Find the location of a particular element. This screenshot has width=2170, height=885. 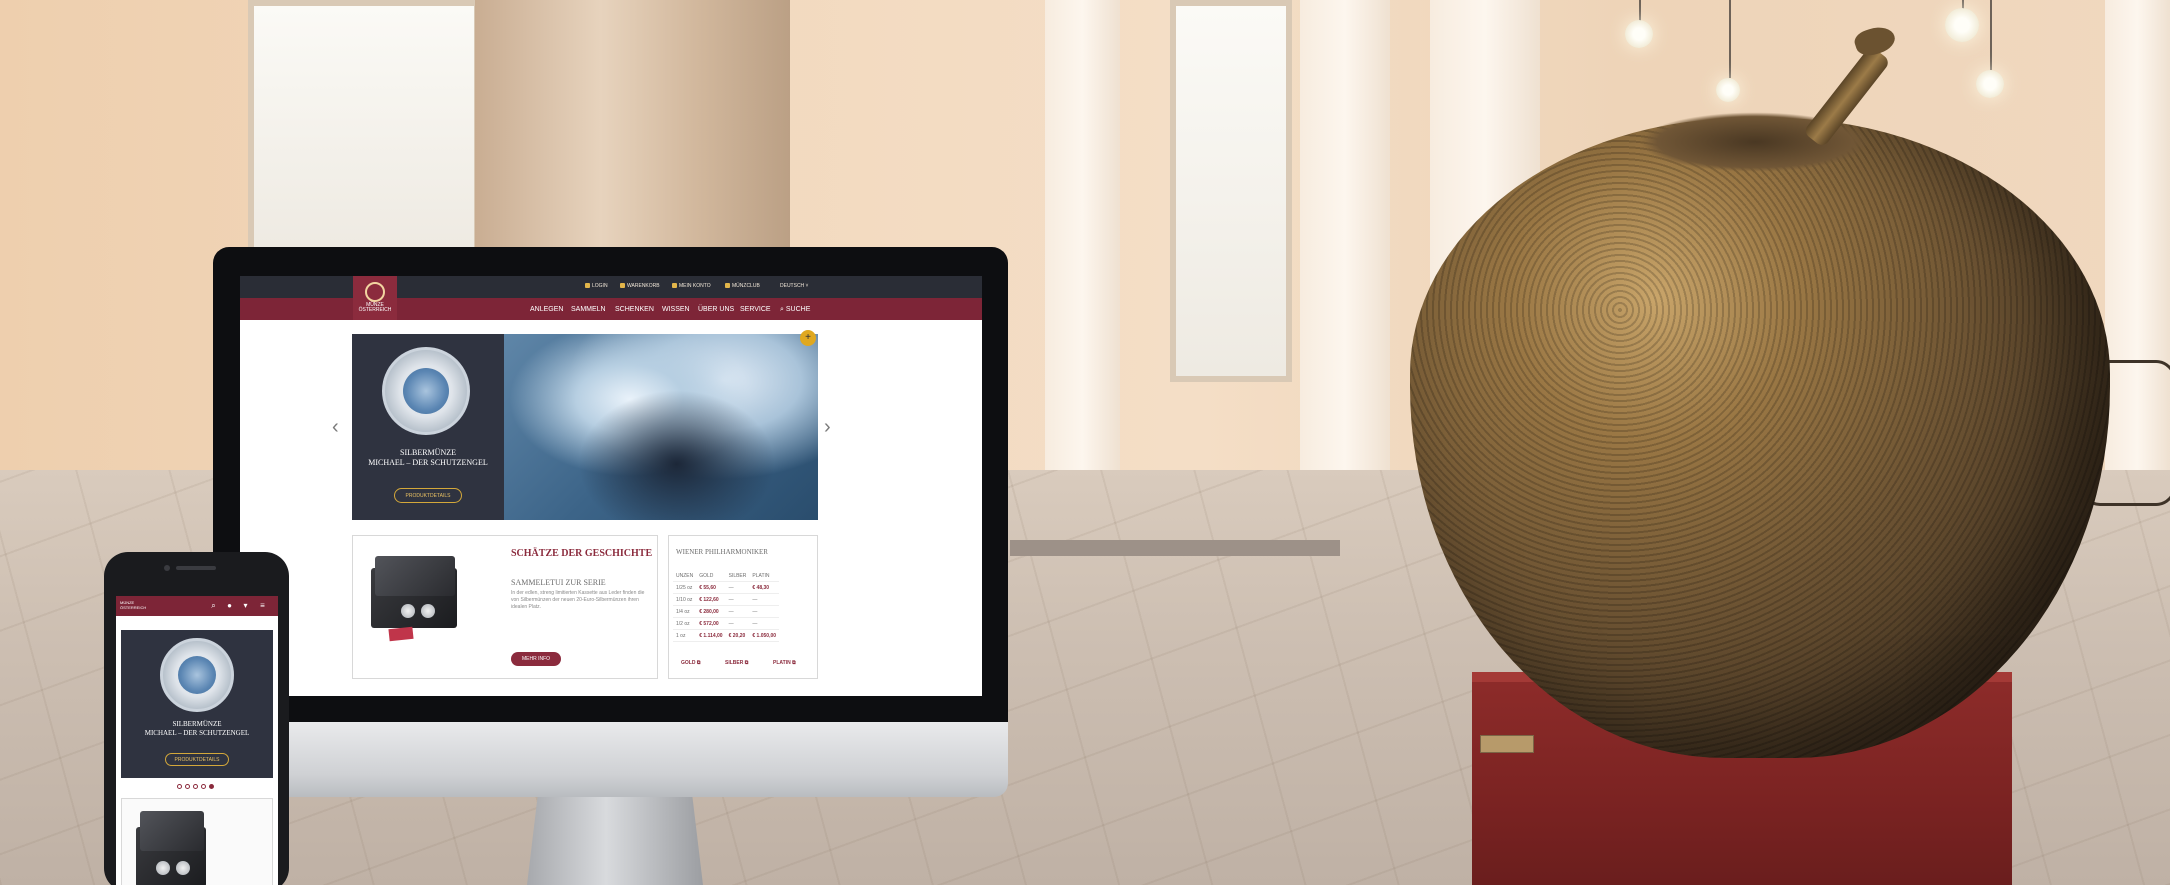

nav-item-service: SERVICE is located at coordinates (755, 309).